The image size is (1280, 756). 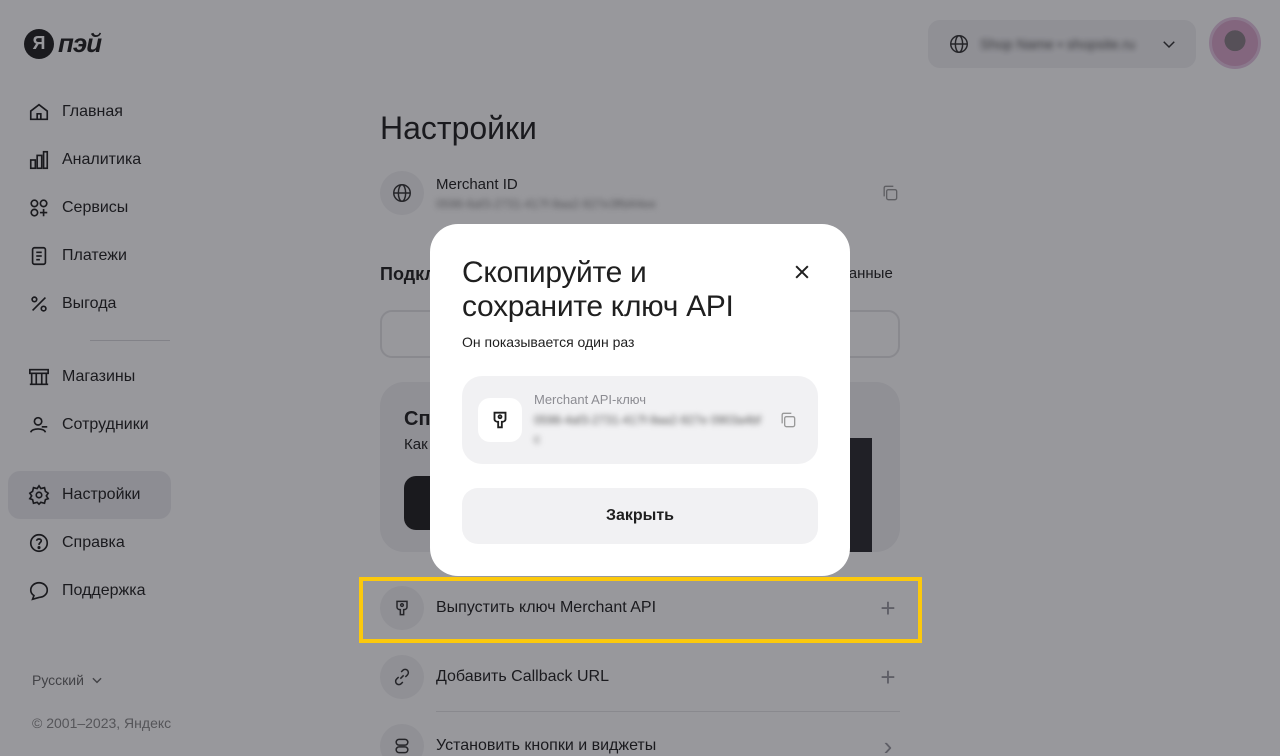 I want to click on key-icon, so click(x=500, y=420).